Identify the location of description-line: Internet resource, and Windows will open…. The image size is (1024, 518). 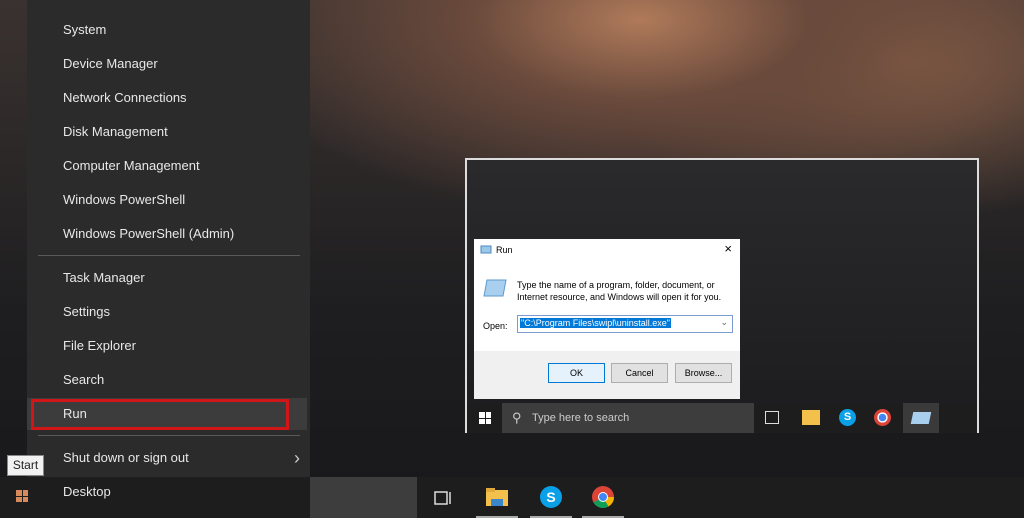
(619, 297).